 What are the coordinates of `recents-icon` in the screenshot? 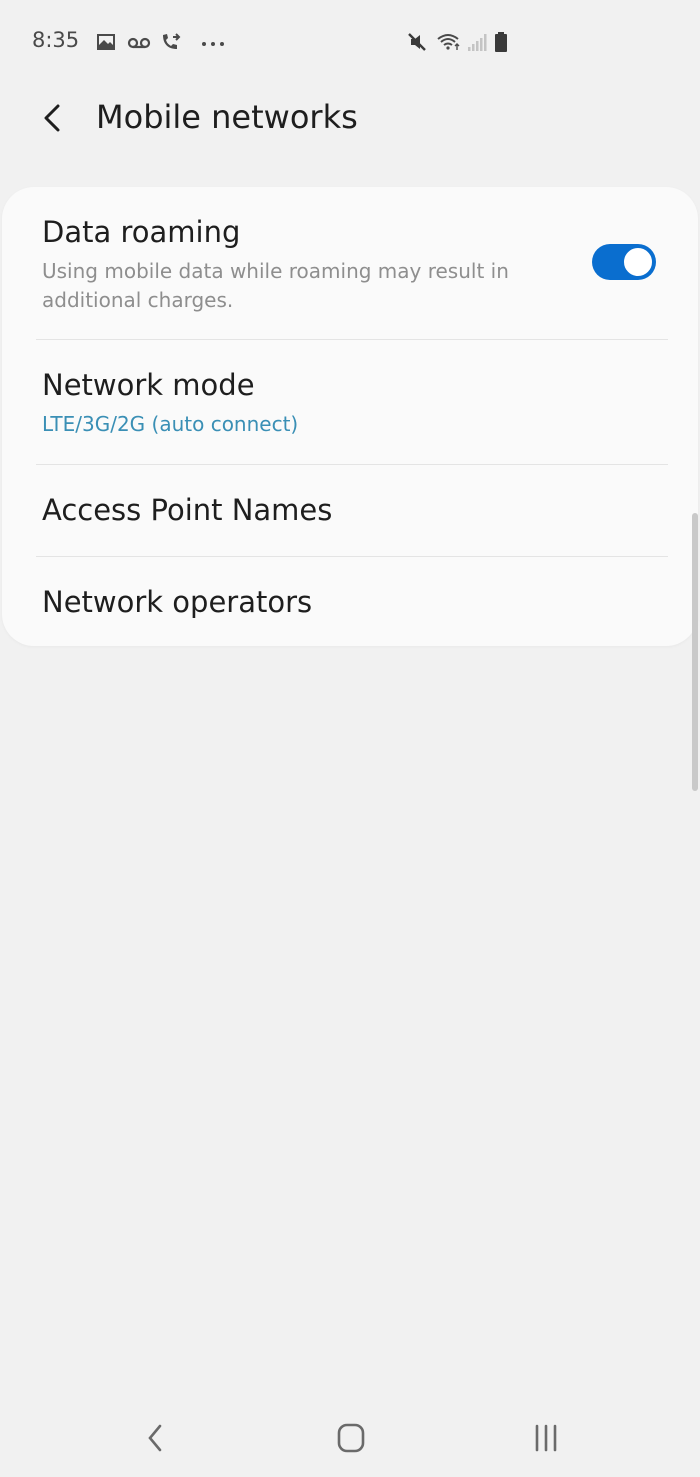 It's located at (546, 1438).